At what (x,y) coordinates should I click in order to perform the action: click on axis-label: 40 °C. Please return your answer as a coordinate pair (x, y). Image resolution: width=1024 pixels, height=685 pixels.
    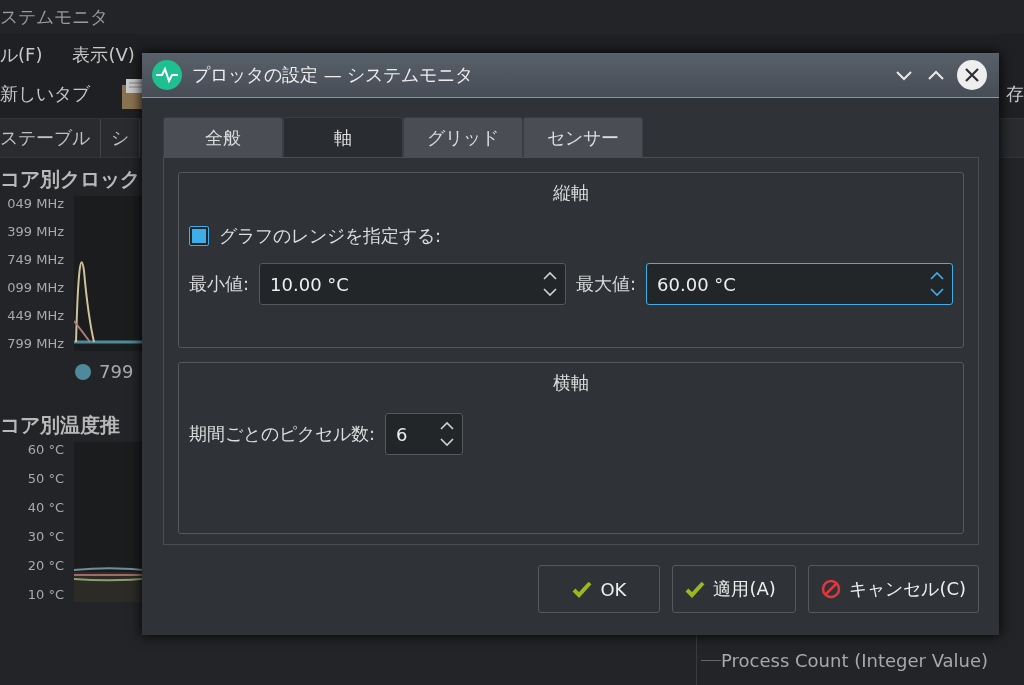
    Looking at the image, I should click on (45, 507).